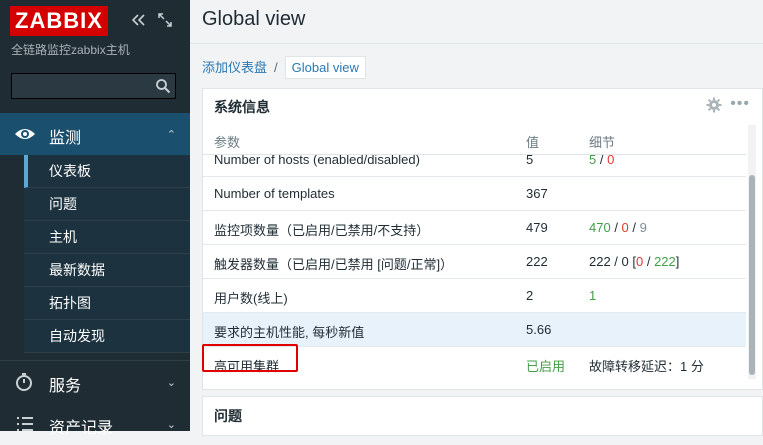  Describe the element at coordinates (334, 264) in the screenshot. I see `param-cell: 触发器数量（已启用/已禁用 [问题/正常]）` at that location.